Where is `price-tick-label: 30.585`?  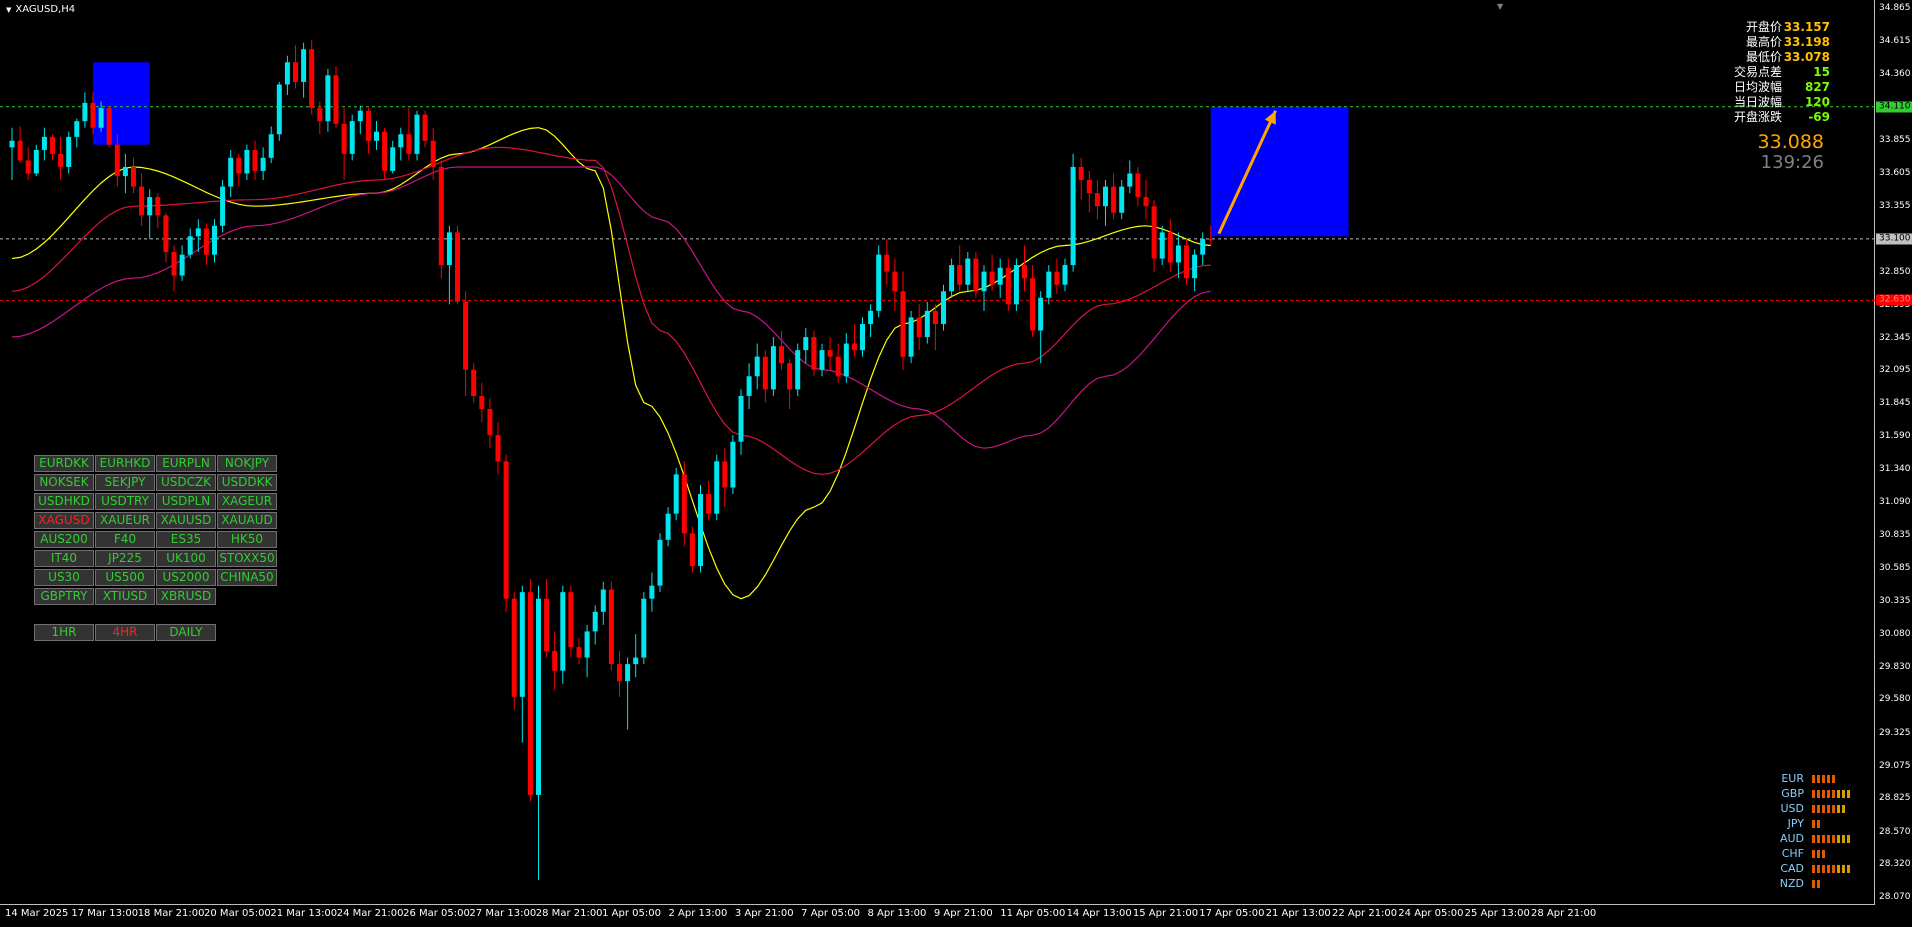
price-tick-label: 30.585 is located at coordinates (1895, 567).